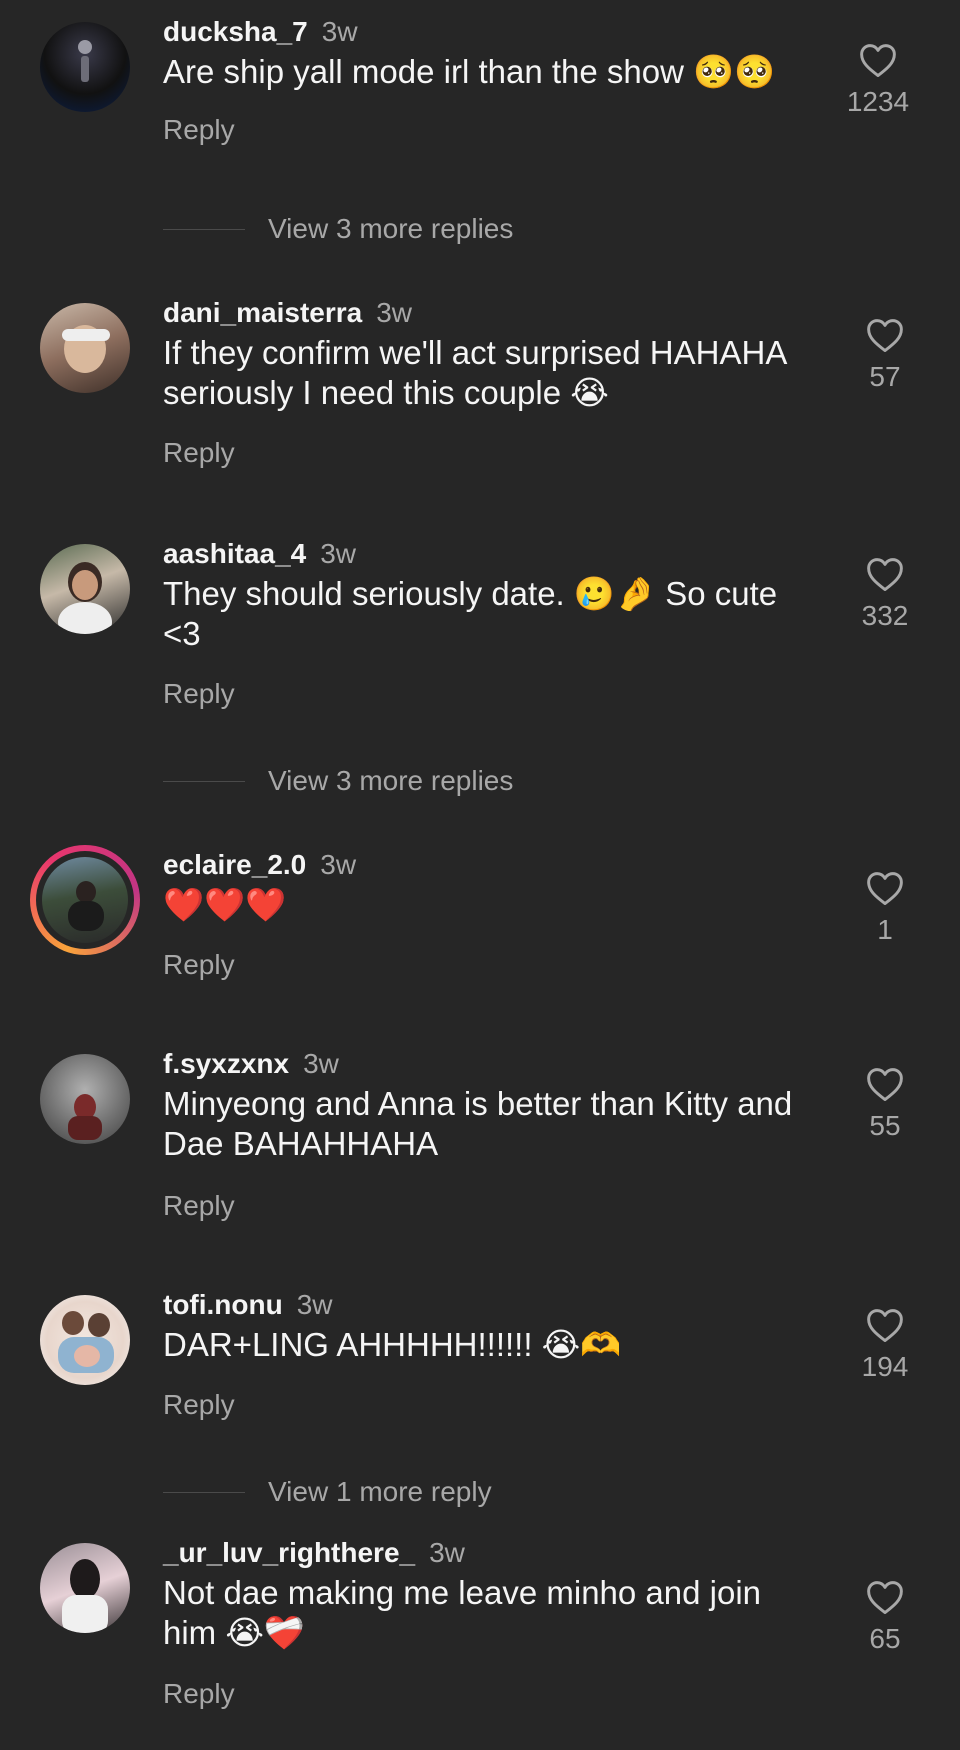 The image size is (960, 1750). I want to click on comment-header: tofi.nonu 3w, so click(248, 1305).